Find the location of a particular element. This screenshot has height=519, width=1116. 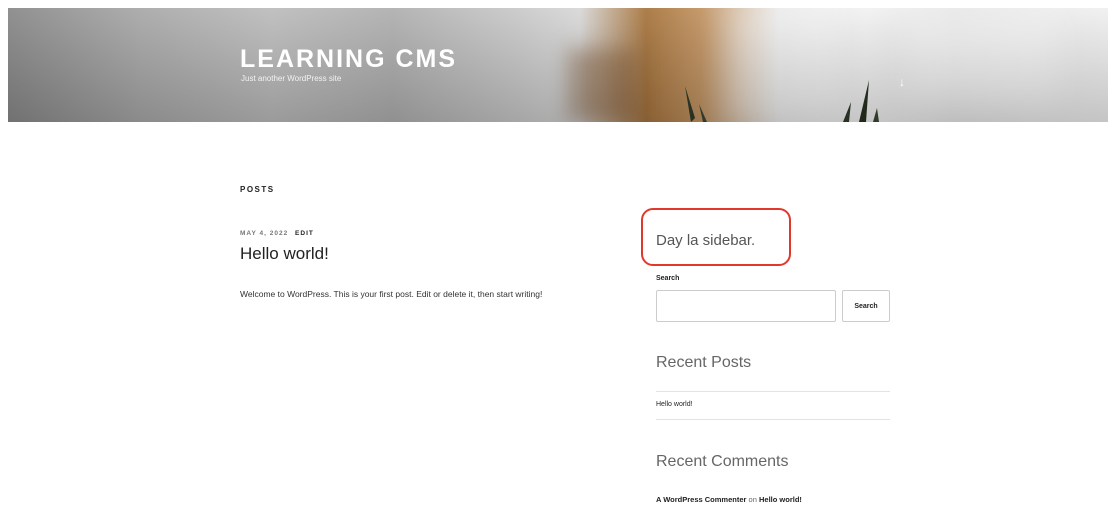

post-meta: MAY 4, 2022 EDIT is located at coordinates (277, 233).